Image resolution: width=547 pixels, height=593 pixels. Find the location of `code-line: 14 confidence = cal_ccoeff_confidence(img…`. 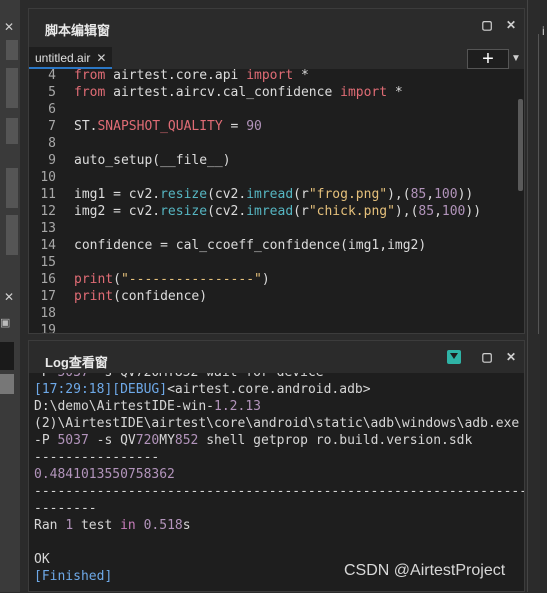

code-line: 14 confidence = cal_ccoeff_confidence(img… is located at coordinates (269, 245).